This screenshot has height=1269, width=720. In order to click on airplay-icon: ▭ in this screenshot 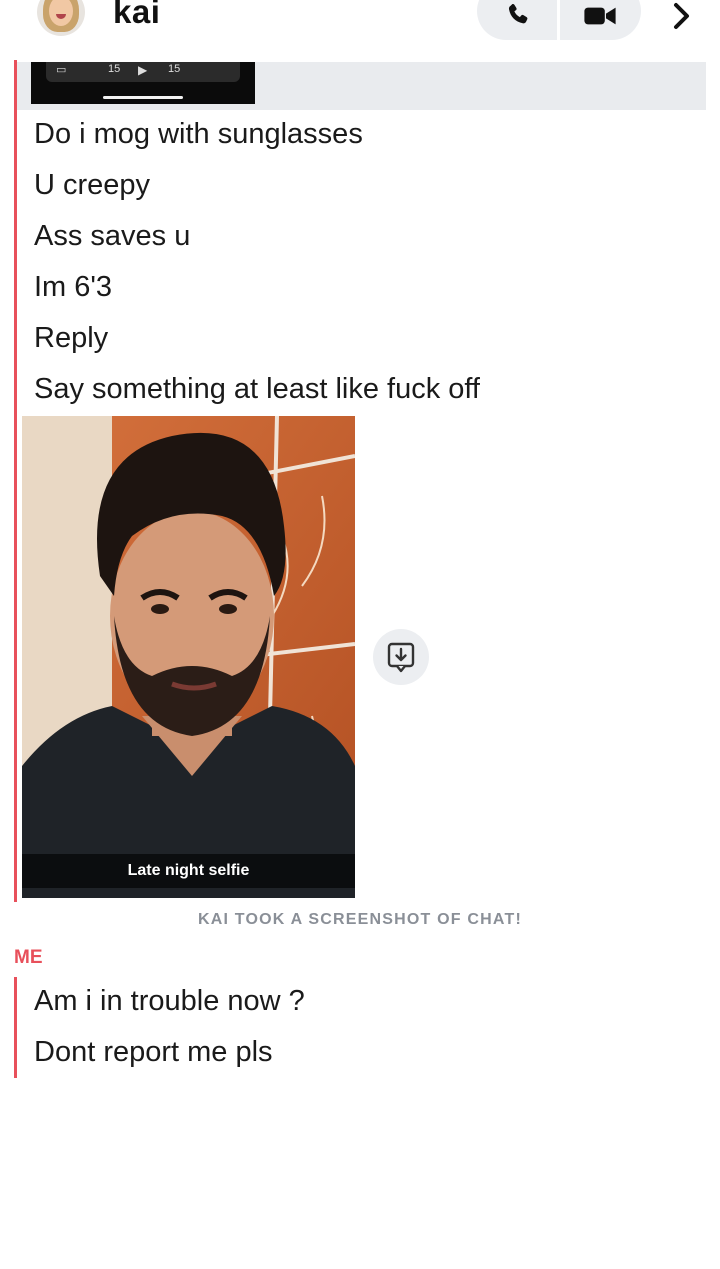, I will do `click(61, 69)`.